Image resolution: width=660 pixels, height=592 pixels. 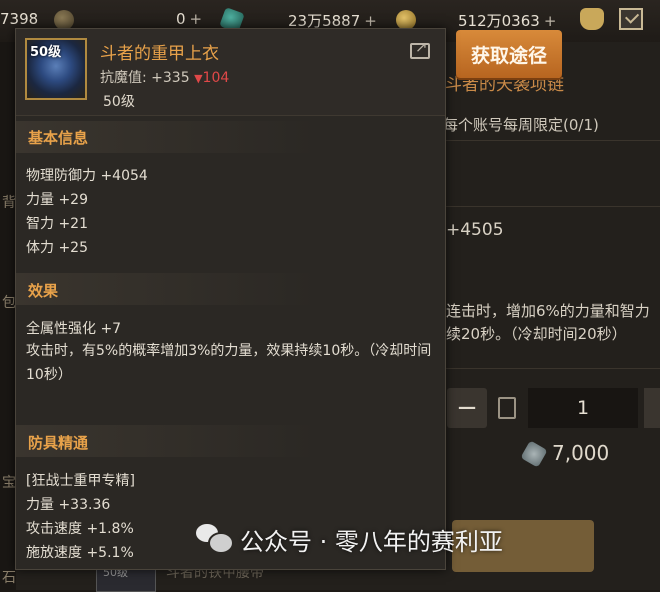 I want to click on currency-coin-icon, so click(x=64, y=20).